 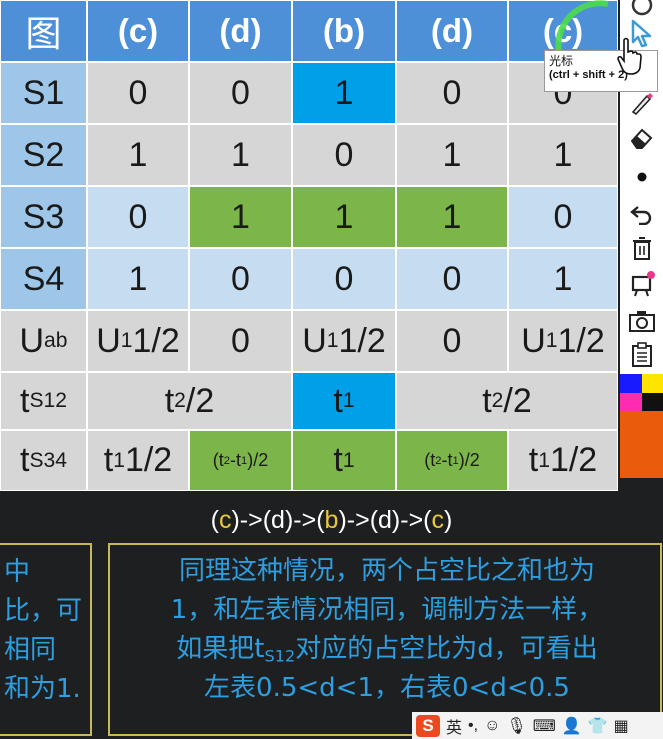 I want to click on ime-toolbar: S 英 •, ☺ 🎙 ⌨ 👤 👕 ▦, so click(x=537, y=725).